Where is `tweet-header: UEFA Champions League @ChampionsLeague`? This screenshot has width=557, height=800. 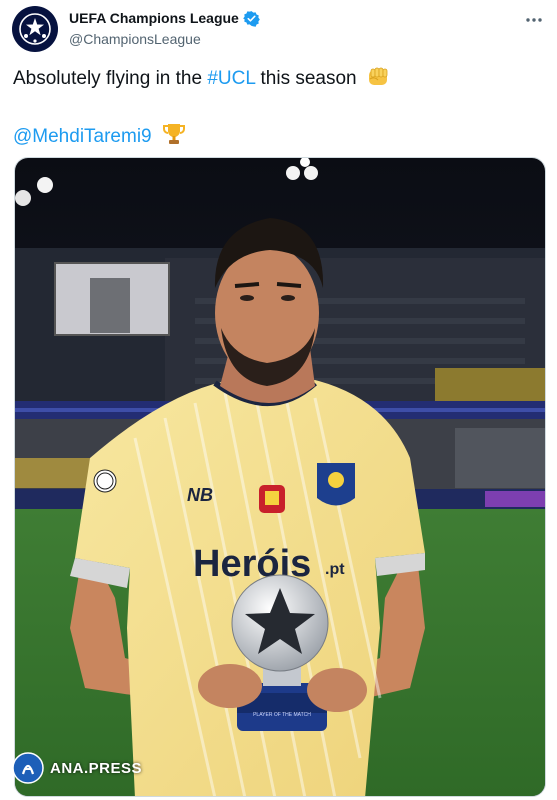
tweet-header: UEFA Champions League @ChampionsLeague is located at coordinates (279, 30).